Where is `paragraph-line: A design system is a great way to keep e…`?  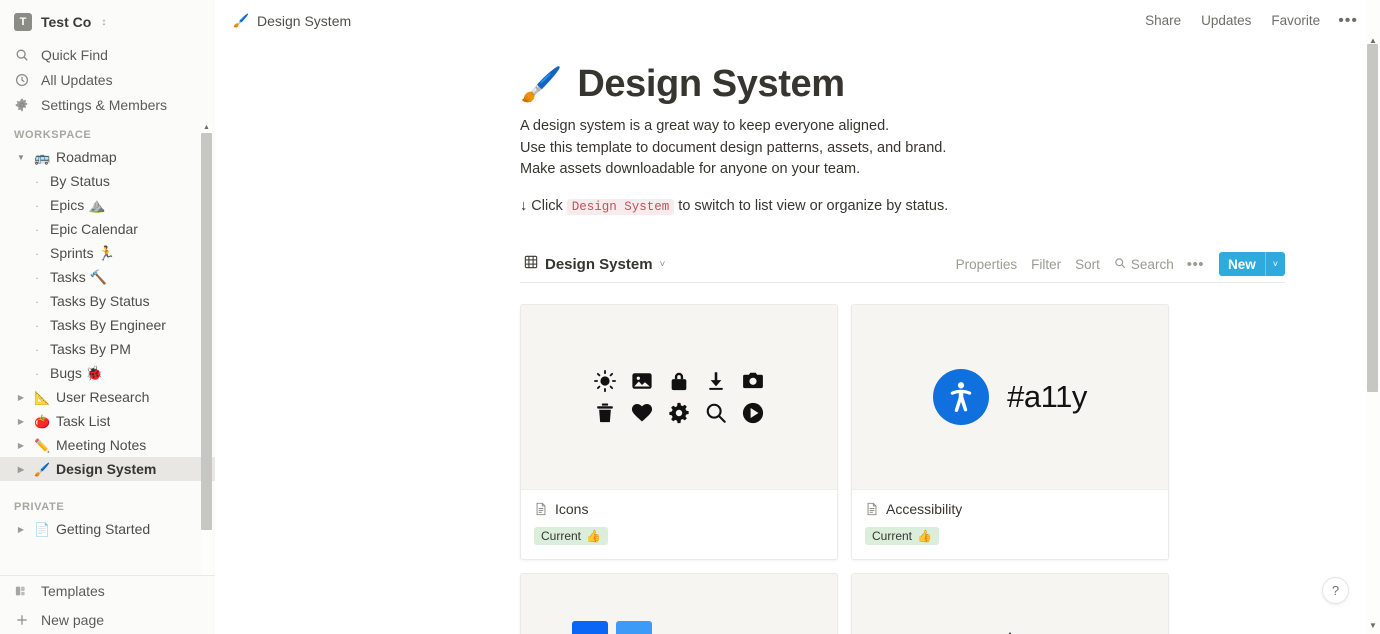 paragraph-line: A design system is a great way to keep e… is located at coordinates (705, 126).